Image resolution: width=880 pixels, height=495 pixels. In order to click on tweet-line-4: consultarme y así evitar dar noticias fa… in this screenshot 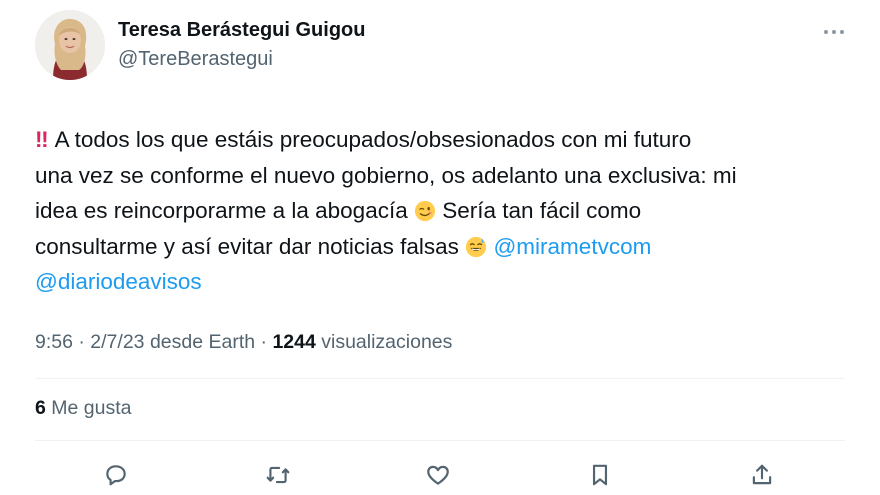, I will do `click(445, 247)`.